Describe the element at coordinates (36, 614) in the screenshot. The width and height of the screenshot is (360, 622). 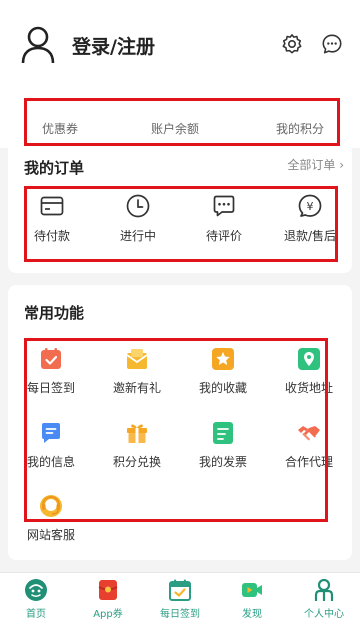
I see `tab-home-label: 首页` at that location.